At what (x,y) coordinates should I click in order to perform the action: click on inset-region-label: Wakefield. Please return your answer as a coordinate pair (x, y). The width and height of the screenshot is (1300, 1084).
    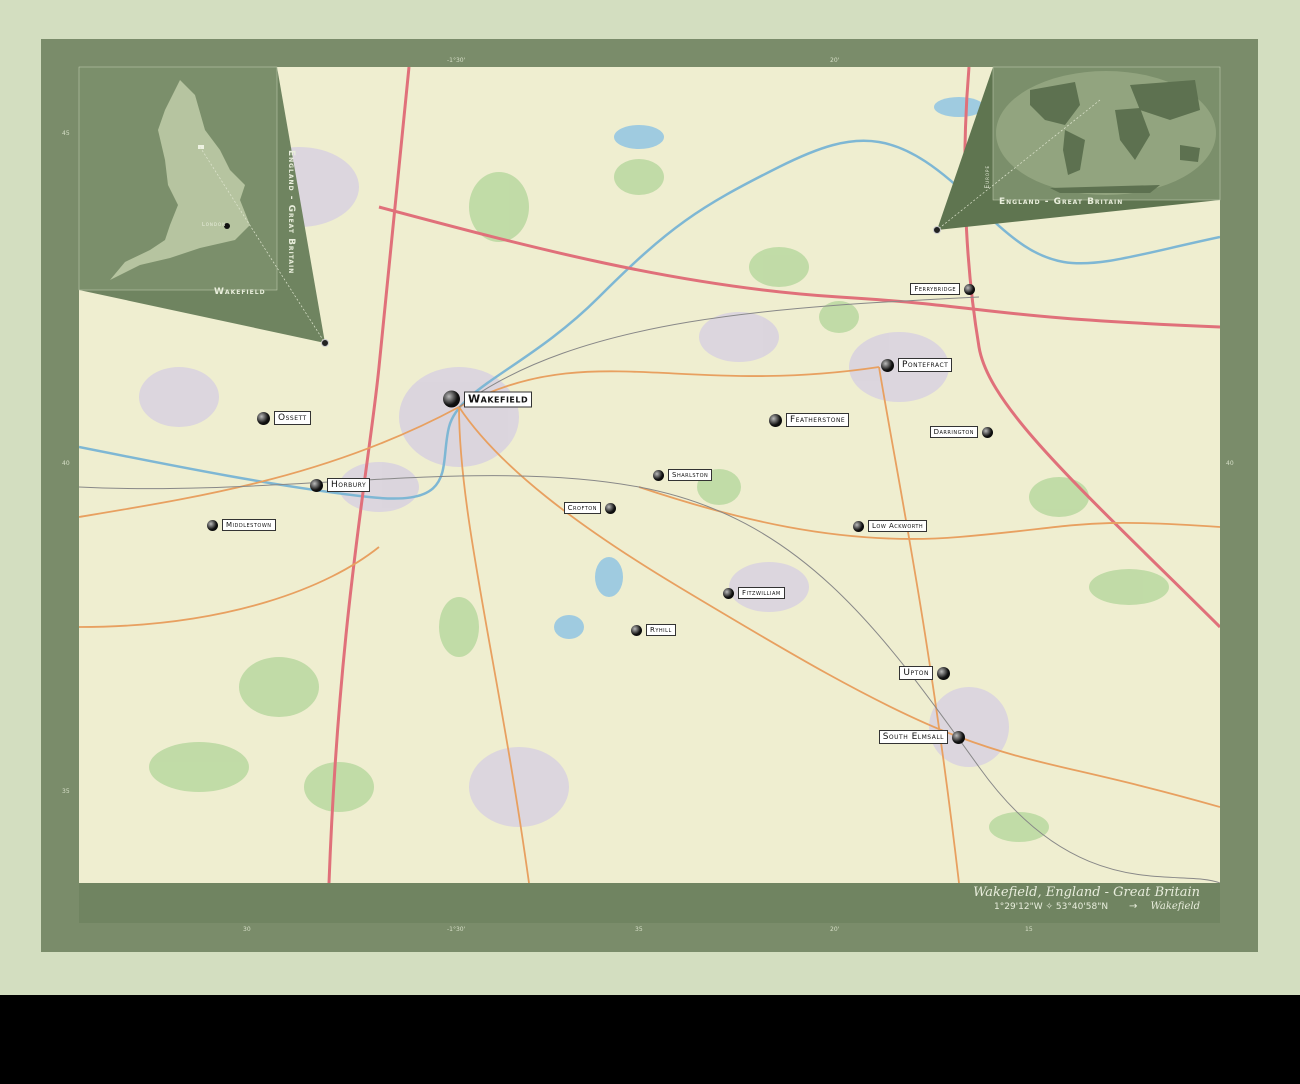
    Looking at the image, I should click on (240, 292).